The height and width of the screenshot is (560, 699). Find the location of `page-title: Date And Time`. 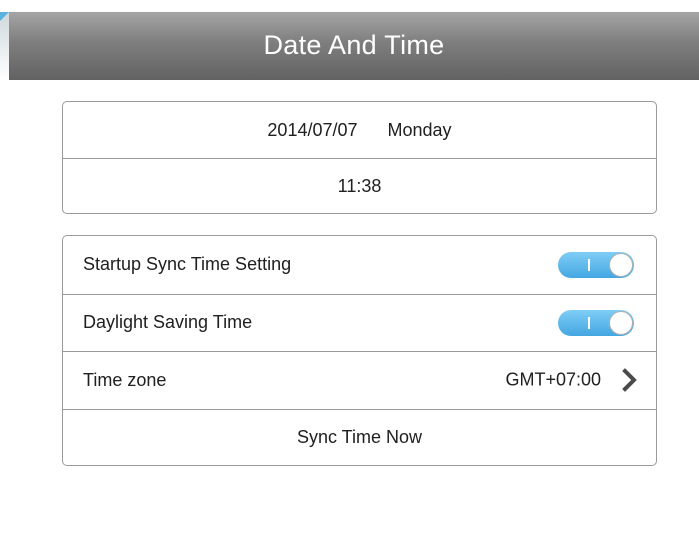

page-title: Date And Time is located at coordinates (354, 44).